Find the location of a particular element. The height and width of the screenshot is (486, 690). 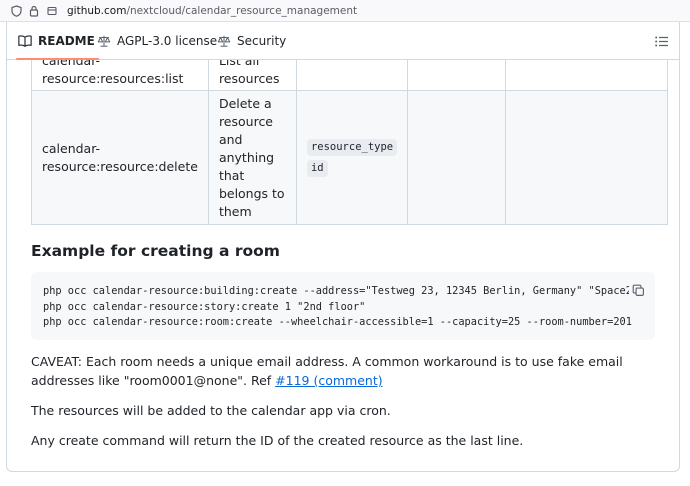

description-text: them is located at coordinates (235, 211).